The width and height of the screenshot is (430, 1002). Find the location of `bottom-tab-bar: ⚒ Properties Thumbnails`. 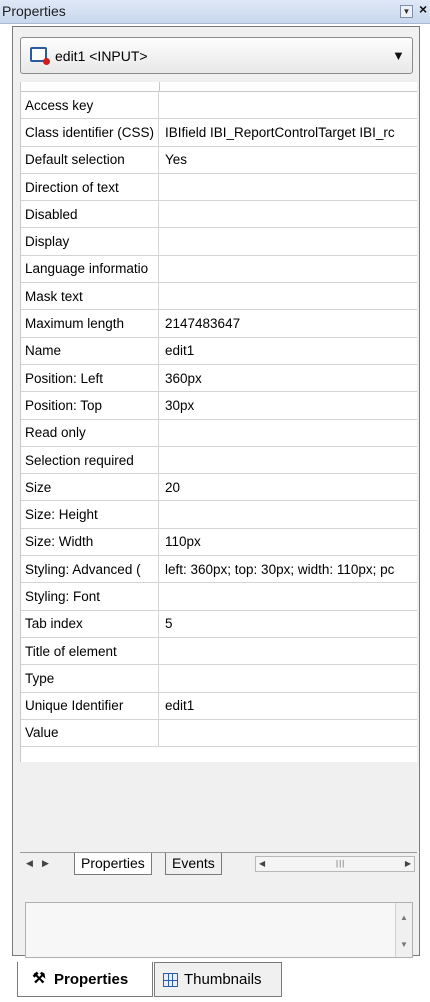

bottom-tab-bar: ⚒ Properties Thumbnails is located at coordinates (215, 982).